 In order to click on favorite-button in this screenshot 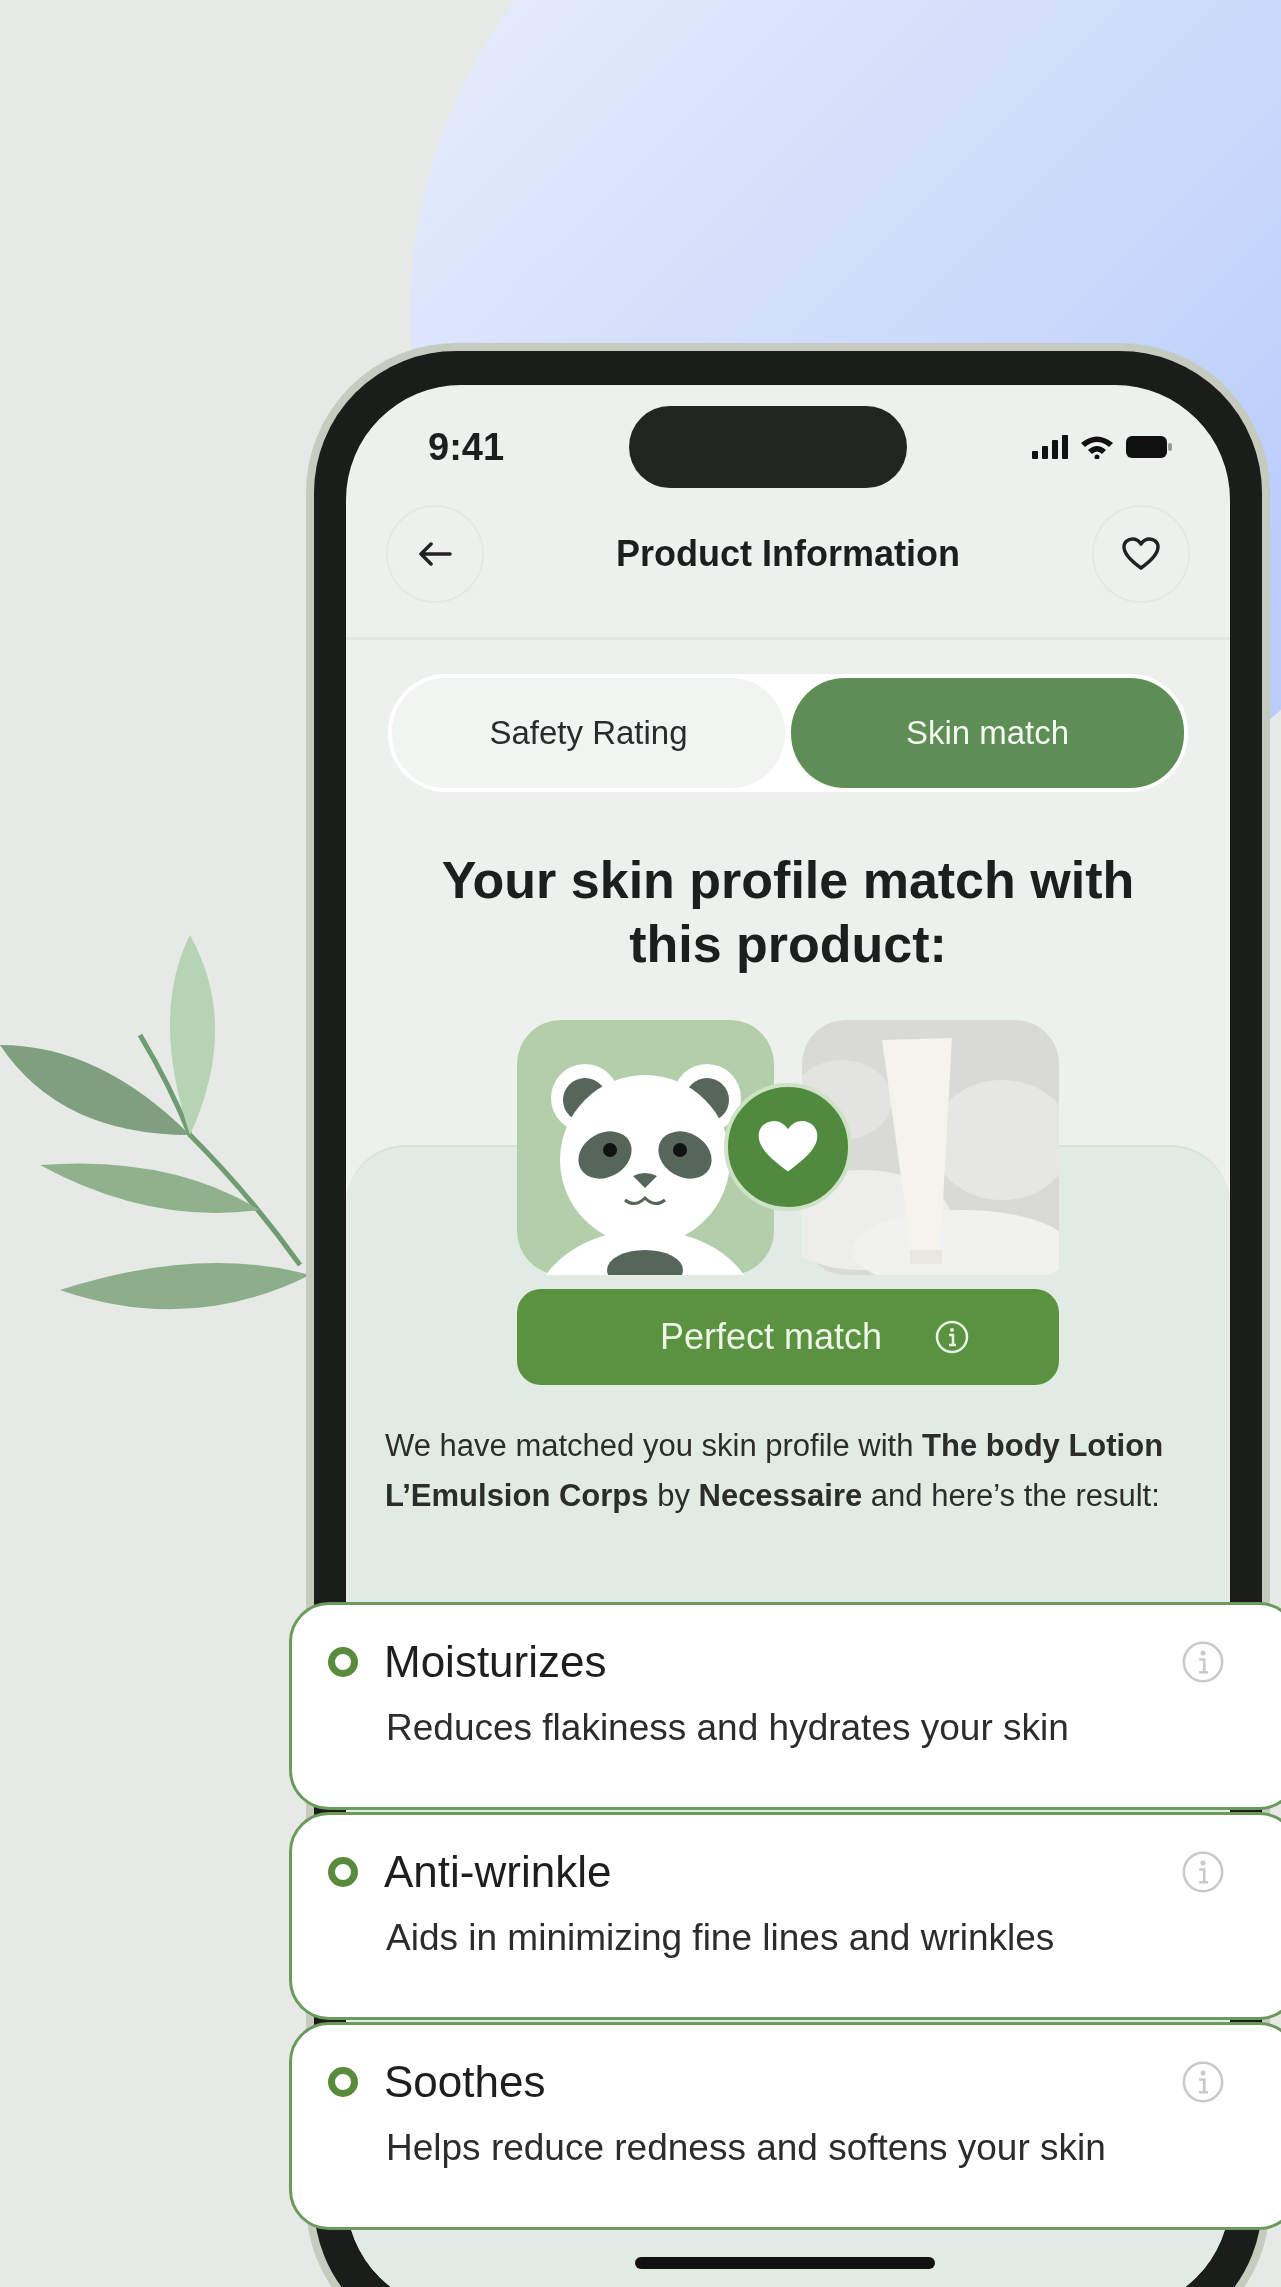, I will do `click(1141, 554)`.